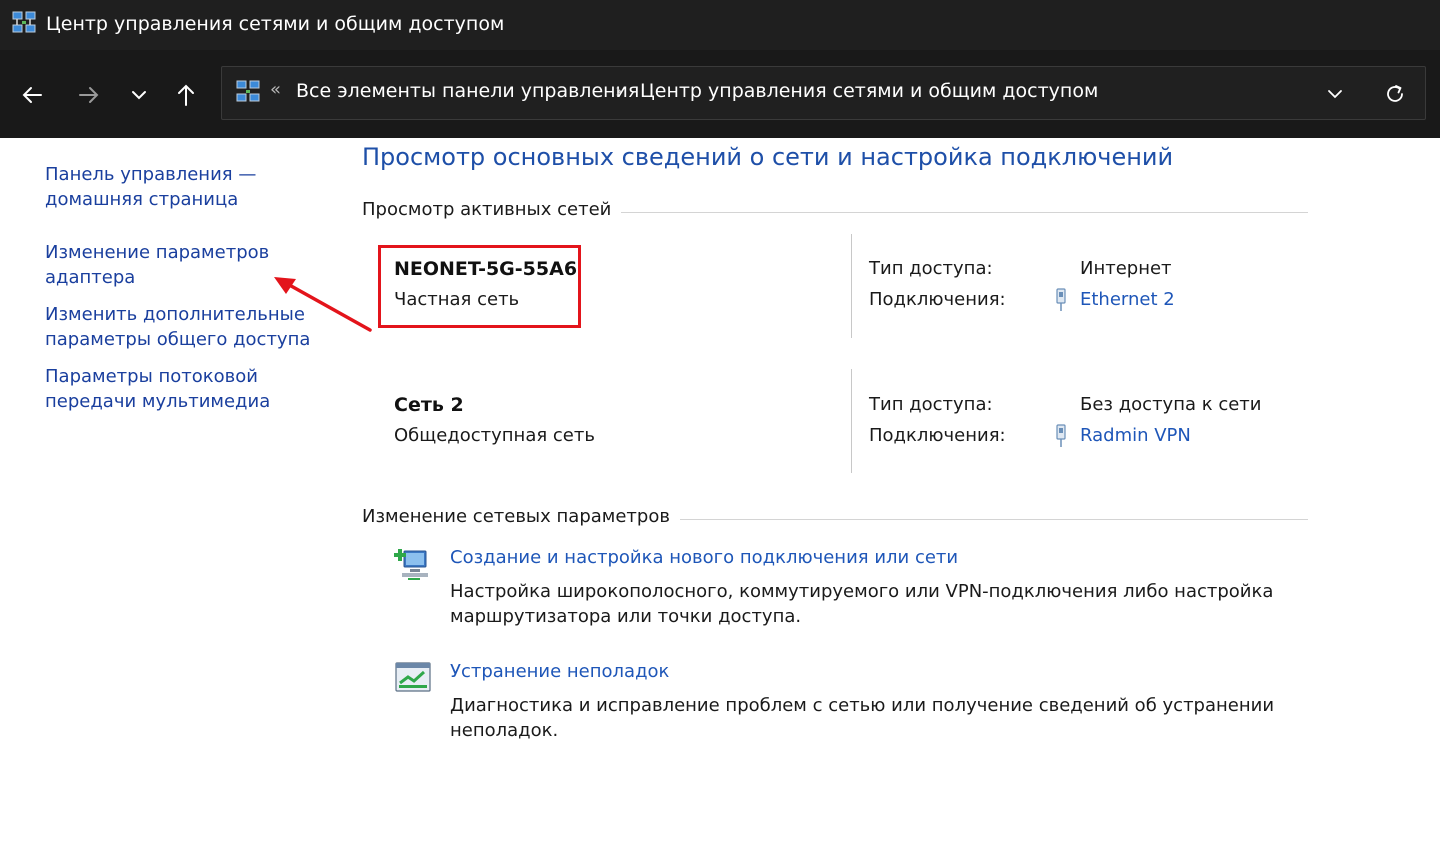 Image resolution: width=1440 pixels, height=850 pixels. Describe the element at coordinates (158, 401) in the screenshot. I see `sidebar-item-label: передачи мультимедиа` at that location.